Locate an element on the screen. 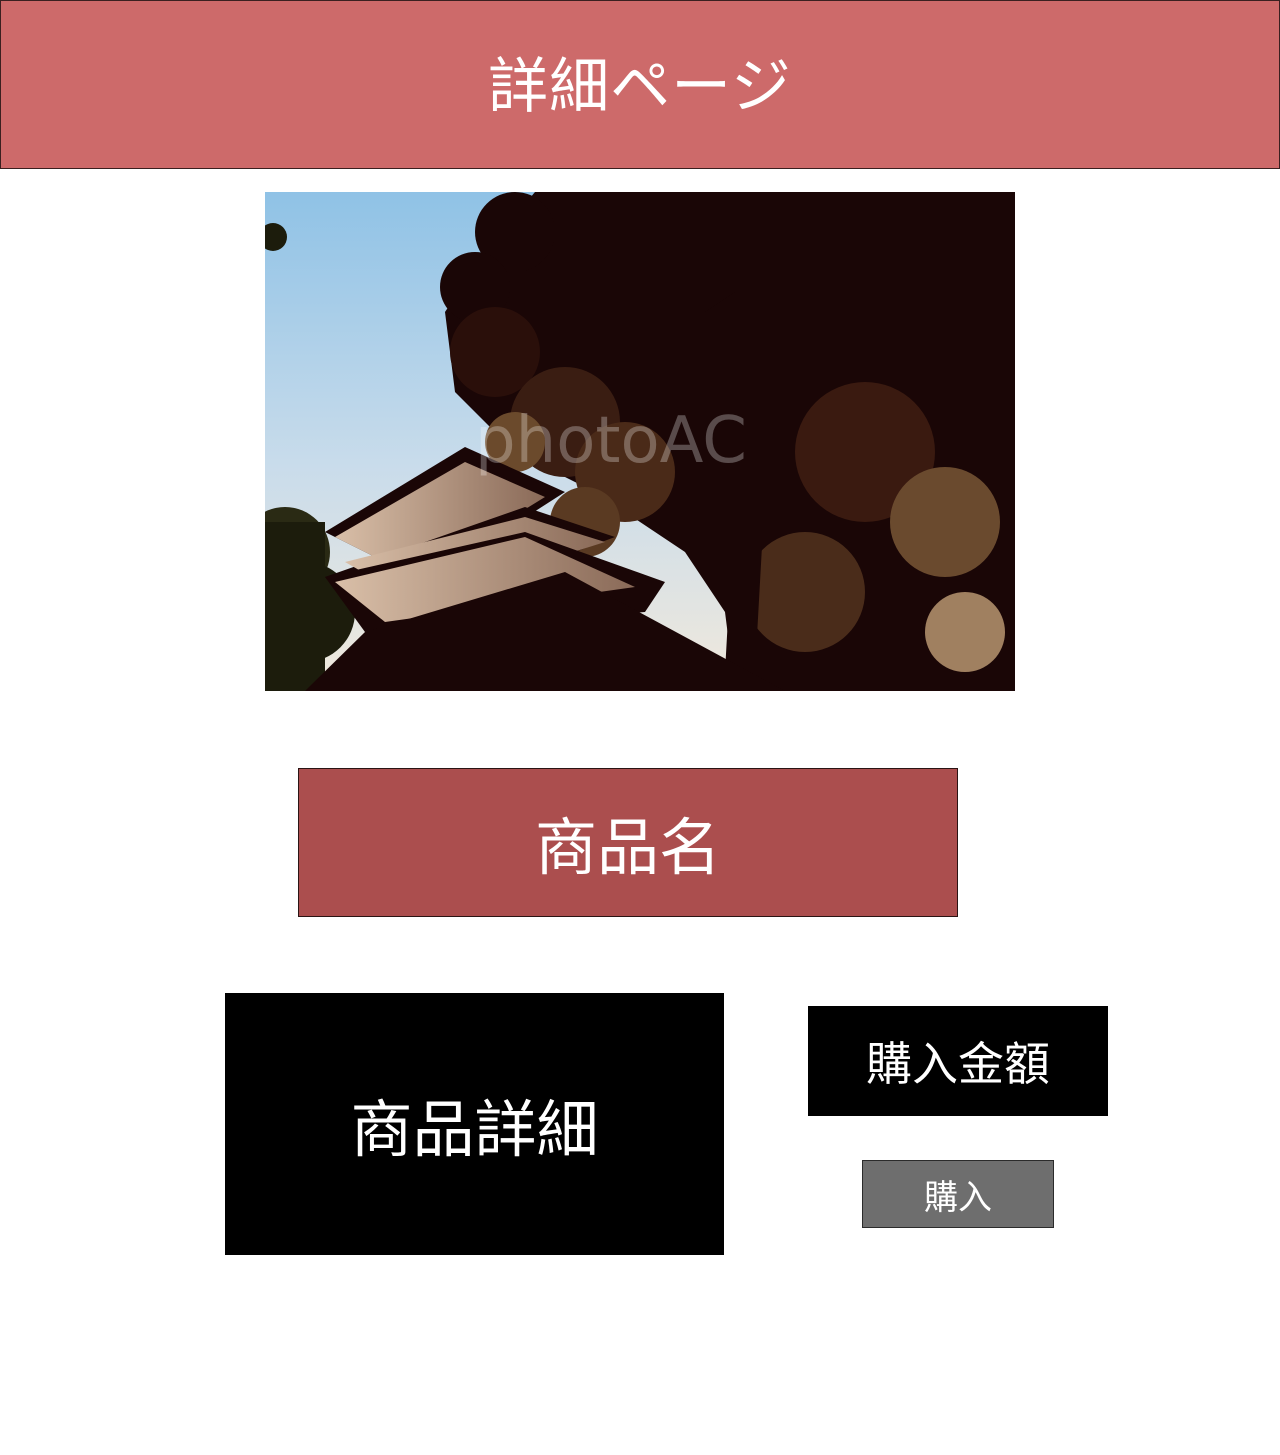  purchase-price-label: 購入金額 is located at coordinates (958, 1064).